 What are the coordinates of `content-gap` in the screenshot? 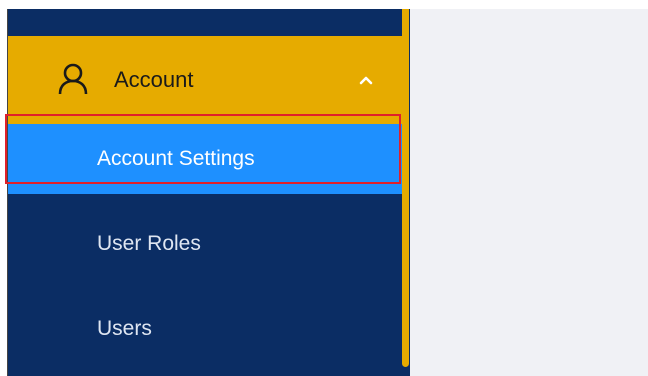 It's located at (414, 192).